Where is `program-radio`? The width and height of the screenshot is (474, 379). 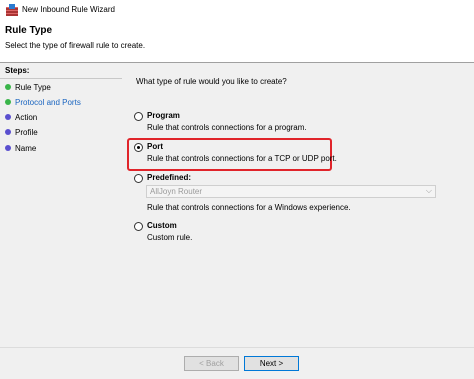
program-radio is located at coordinates (138, 116).